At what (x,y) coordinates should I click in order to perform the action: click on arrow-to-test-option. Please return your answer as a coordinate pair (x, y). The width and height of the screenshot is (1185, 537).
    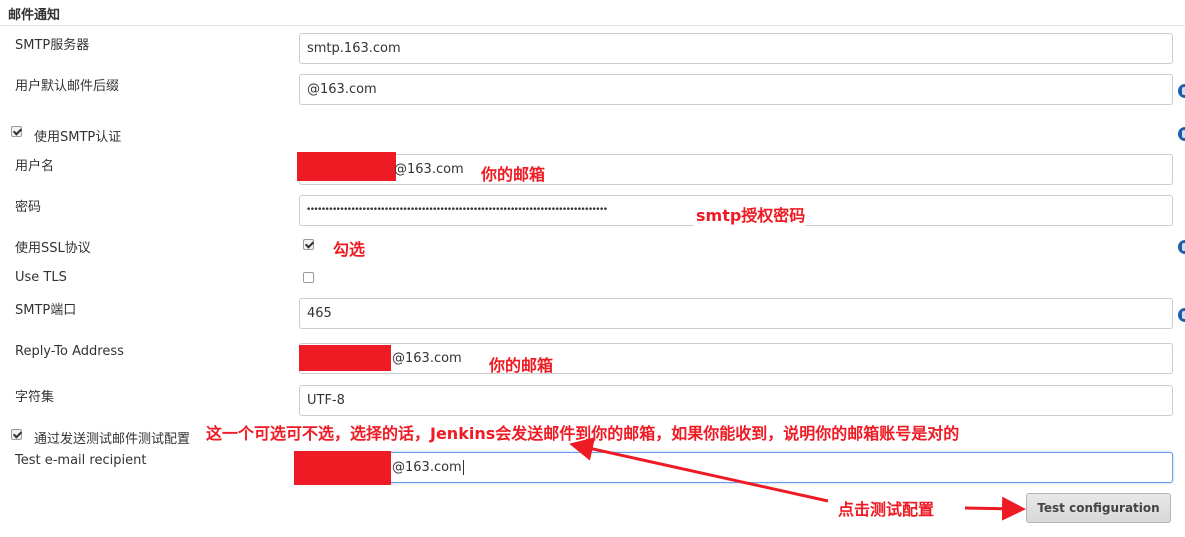
    Looking at the image, I should click on (699, 470).